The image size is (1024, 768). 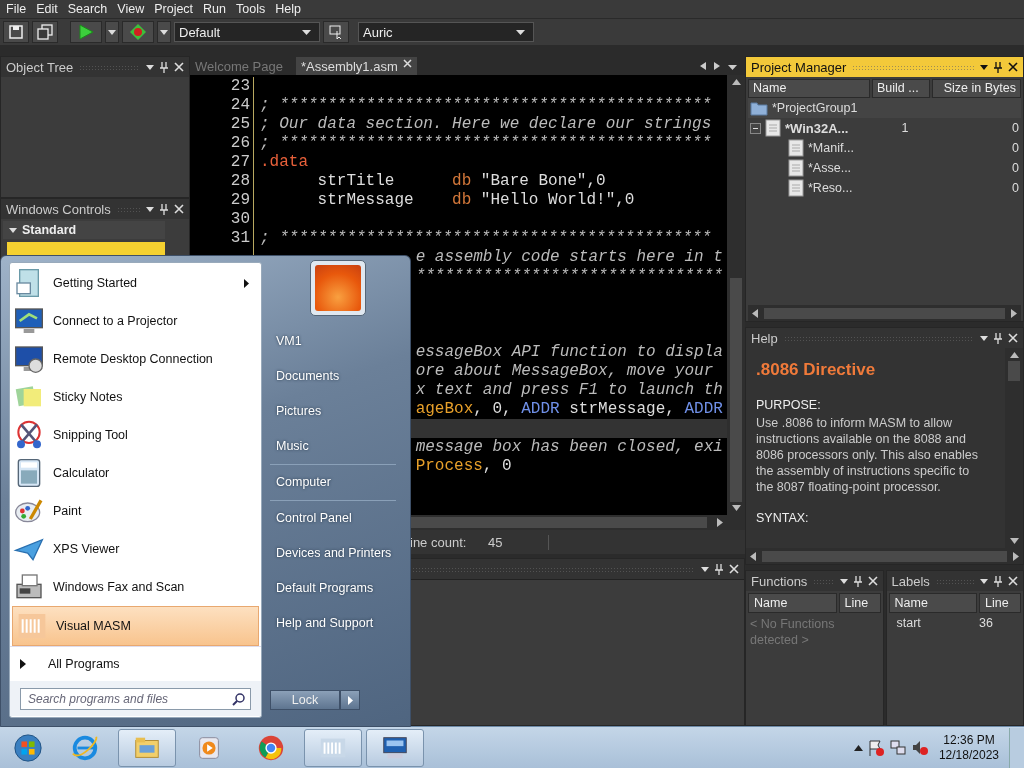 I want to click on menu-item: Help, so click(x=288, y=9).